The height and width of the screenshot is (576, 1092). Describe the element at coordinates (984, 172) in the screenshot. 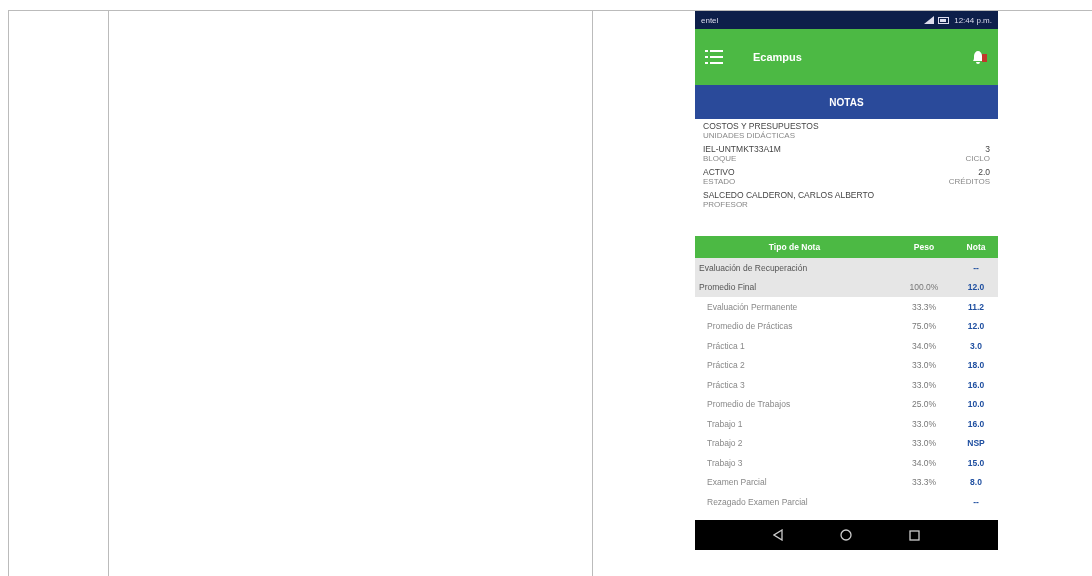

I see `info-value: 2.0` at that location.